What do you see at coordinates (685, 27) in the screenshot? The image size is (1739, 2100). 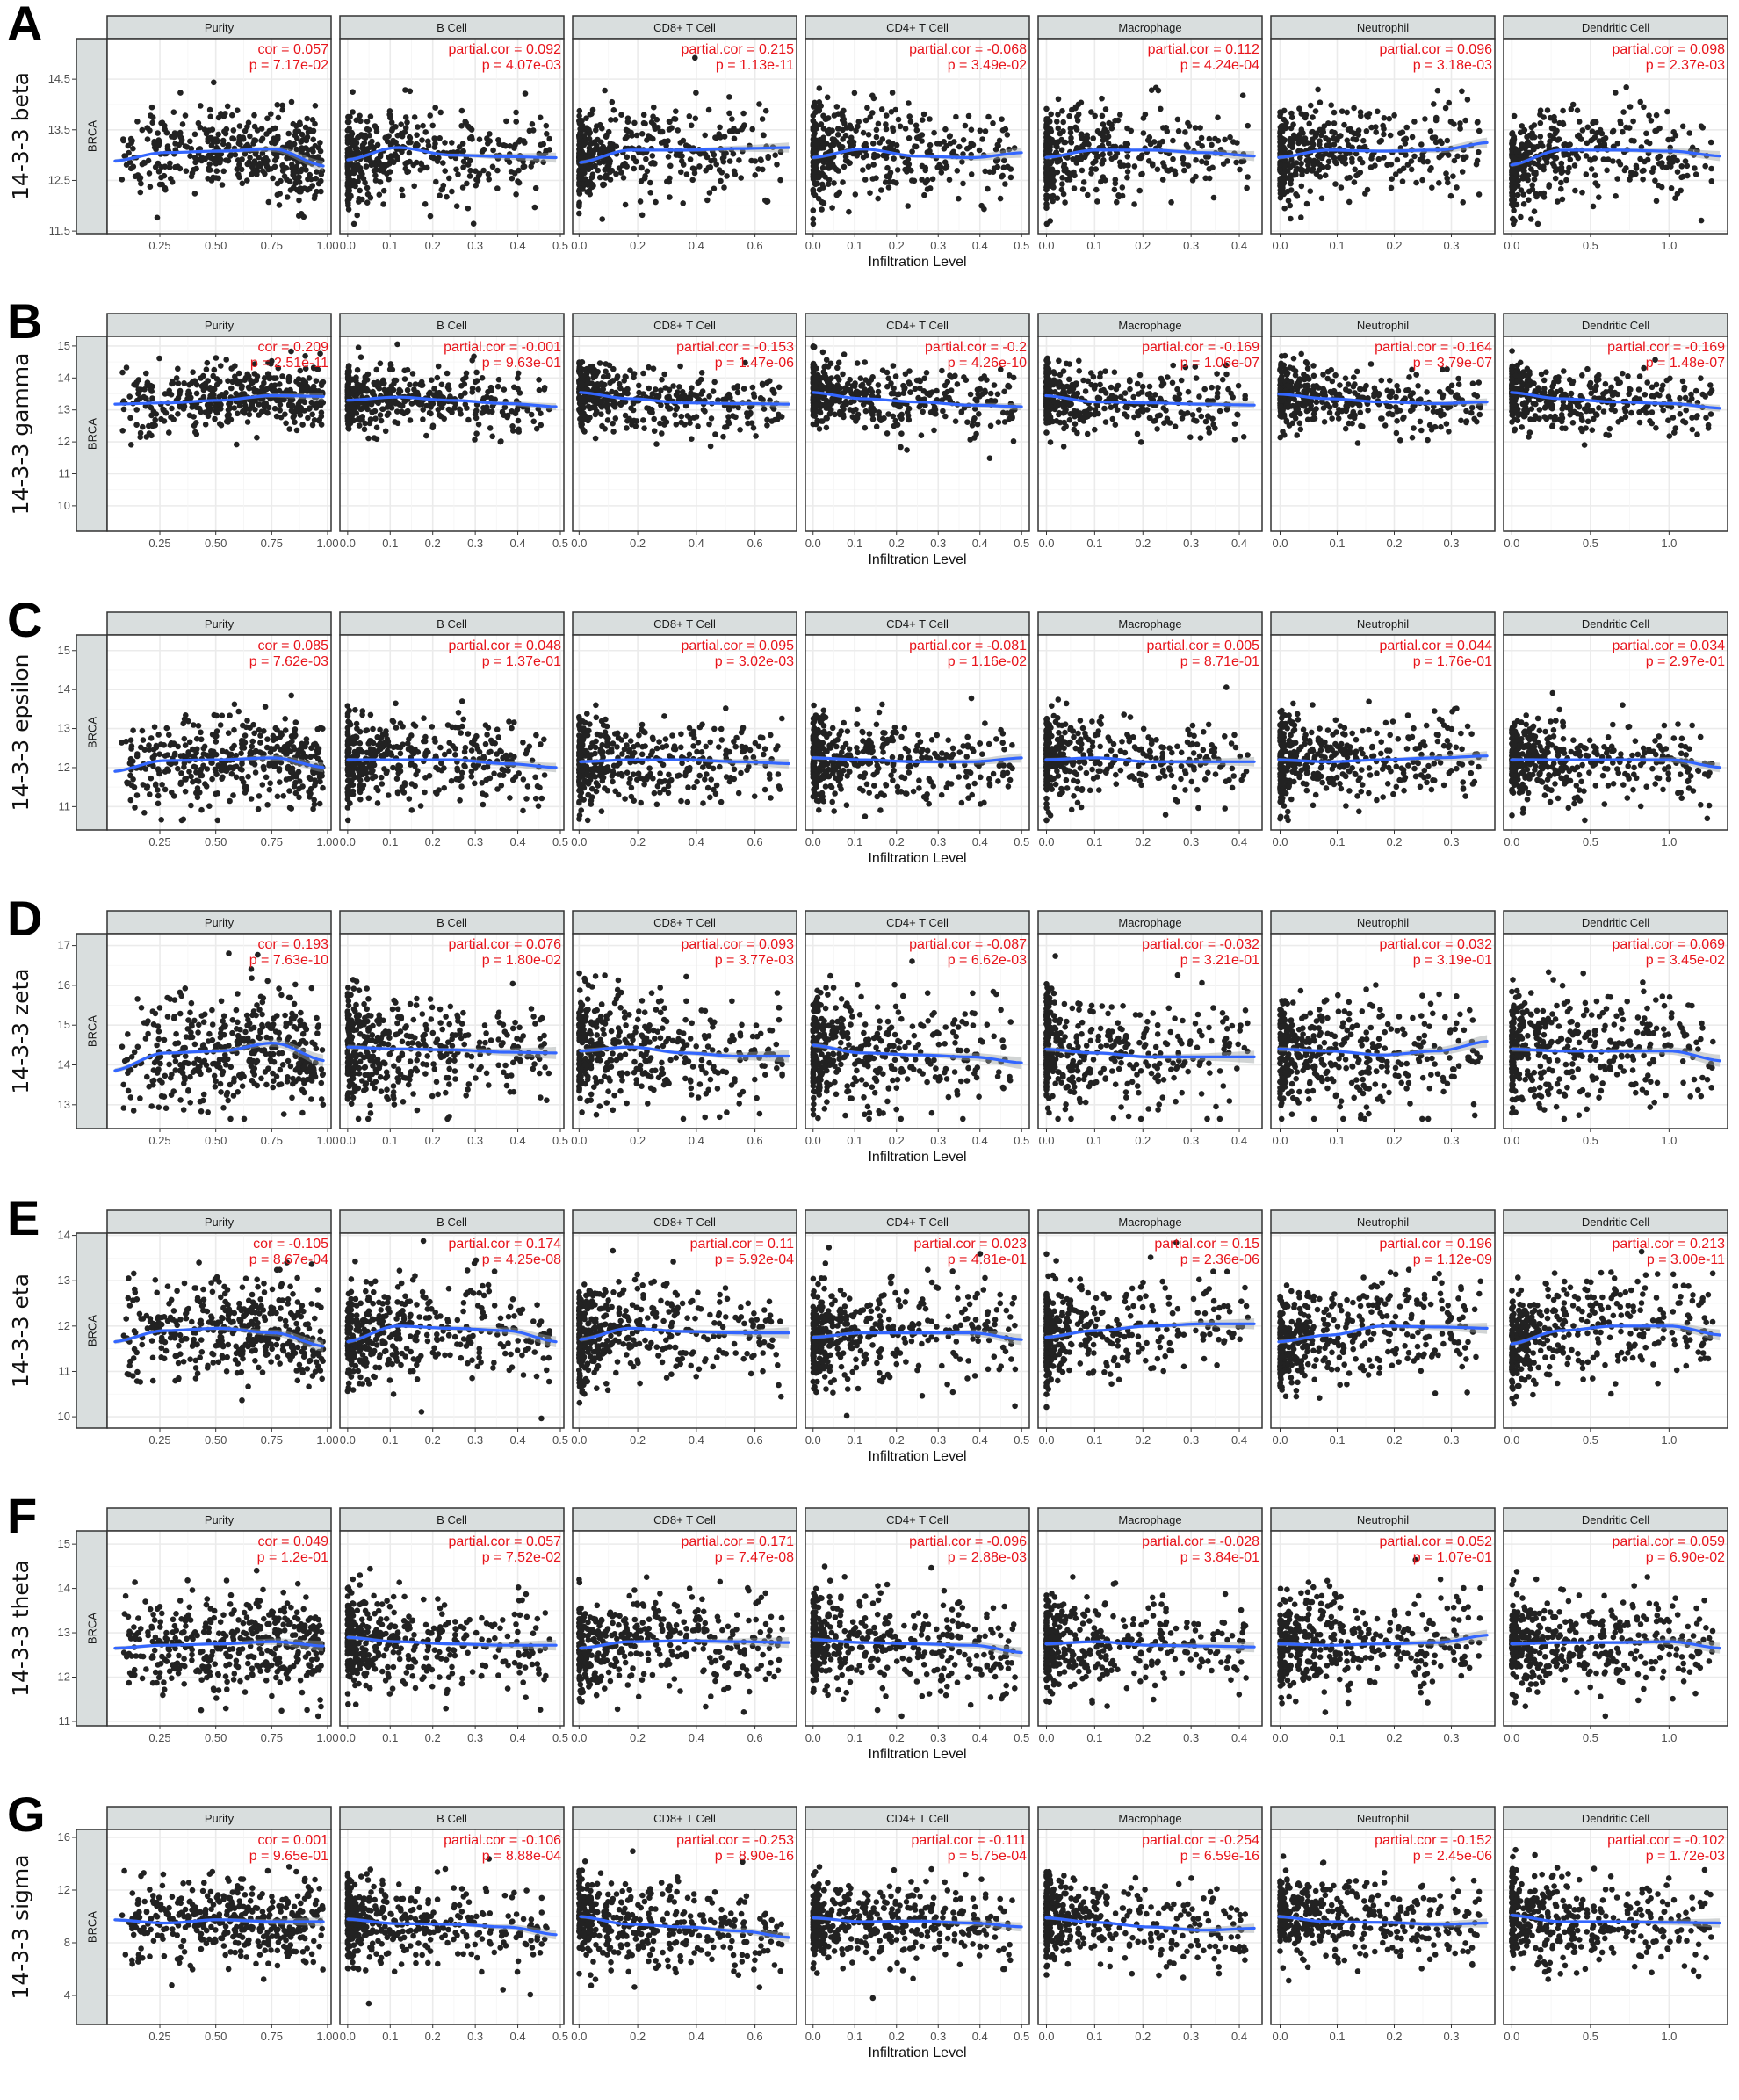 I see `facet-strip-label: CD8+ T Cell` at bounding box center [685, 27].